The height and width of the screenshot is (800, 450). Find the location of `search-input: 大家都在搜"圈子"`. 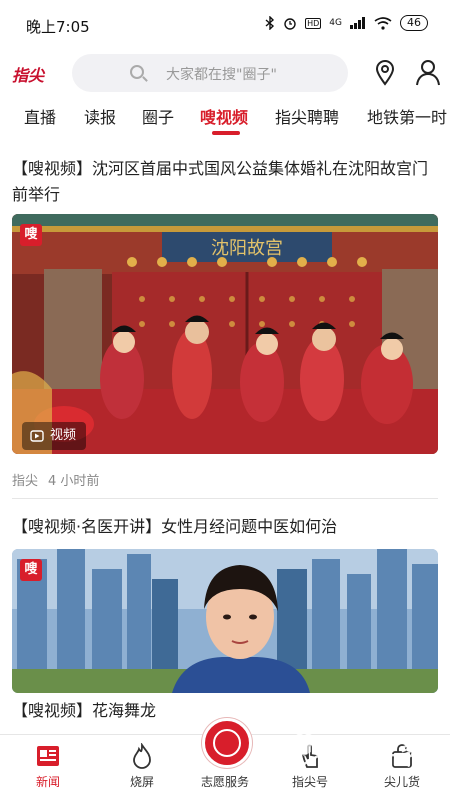

search-input: 大家都在搜"圈子" is located at coordinates (210, 73).